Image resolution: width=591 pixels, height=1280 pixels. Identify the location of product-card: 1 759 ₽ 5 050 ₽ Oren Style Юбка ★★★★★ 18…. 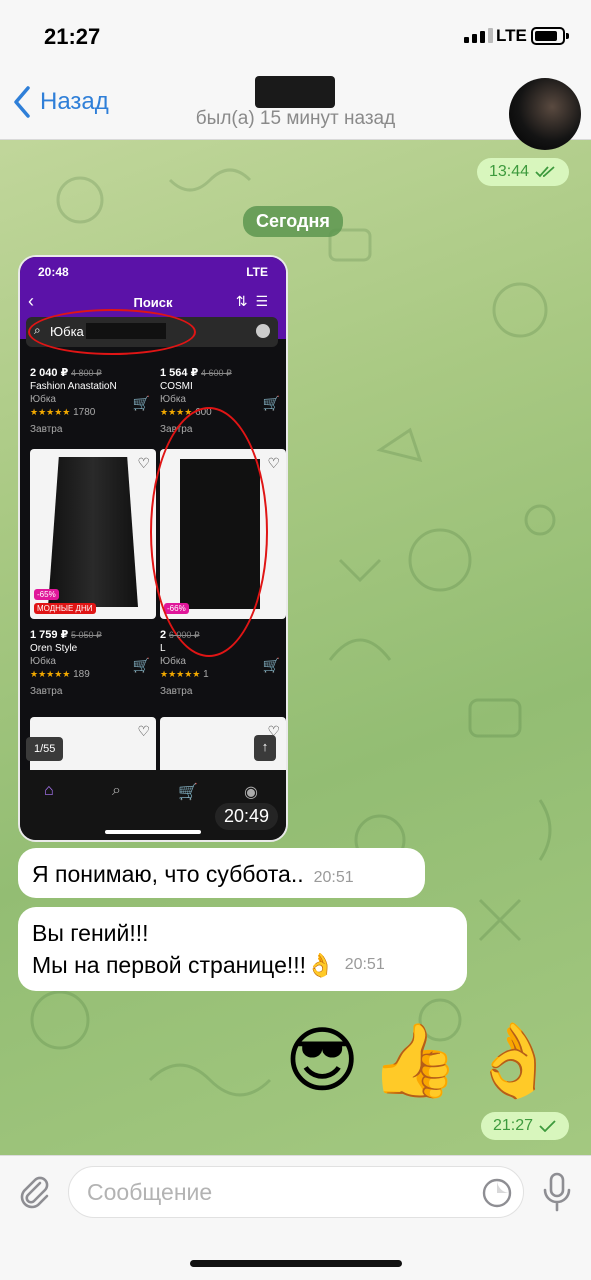
(90, 663).